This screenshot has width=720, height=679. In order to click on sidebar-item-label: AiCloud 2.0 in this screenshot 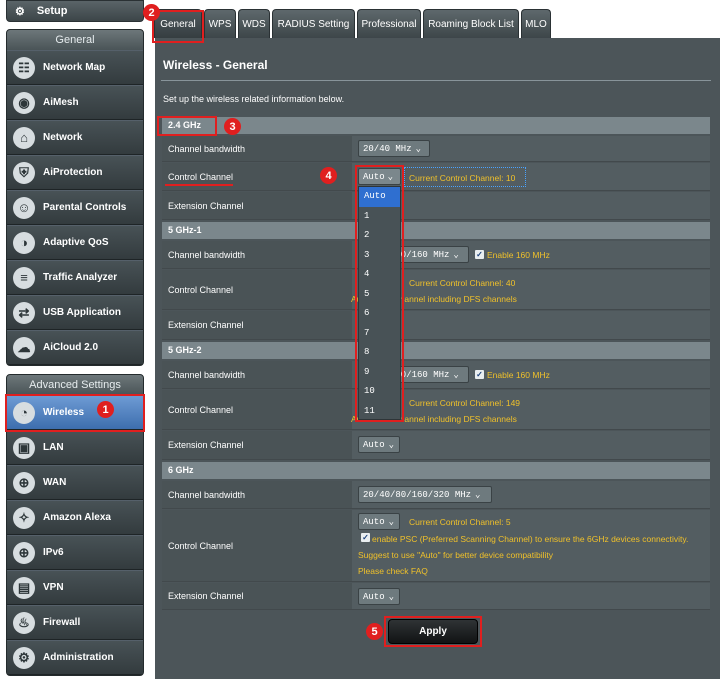, I will do `click(71, 347)`.